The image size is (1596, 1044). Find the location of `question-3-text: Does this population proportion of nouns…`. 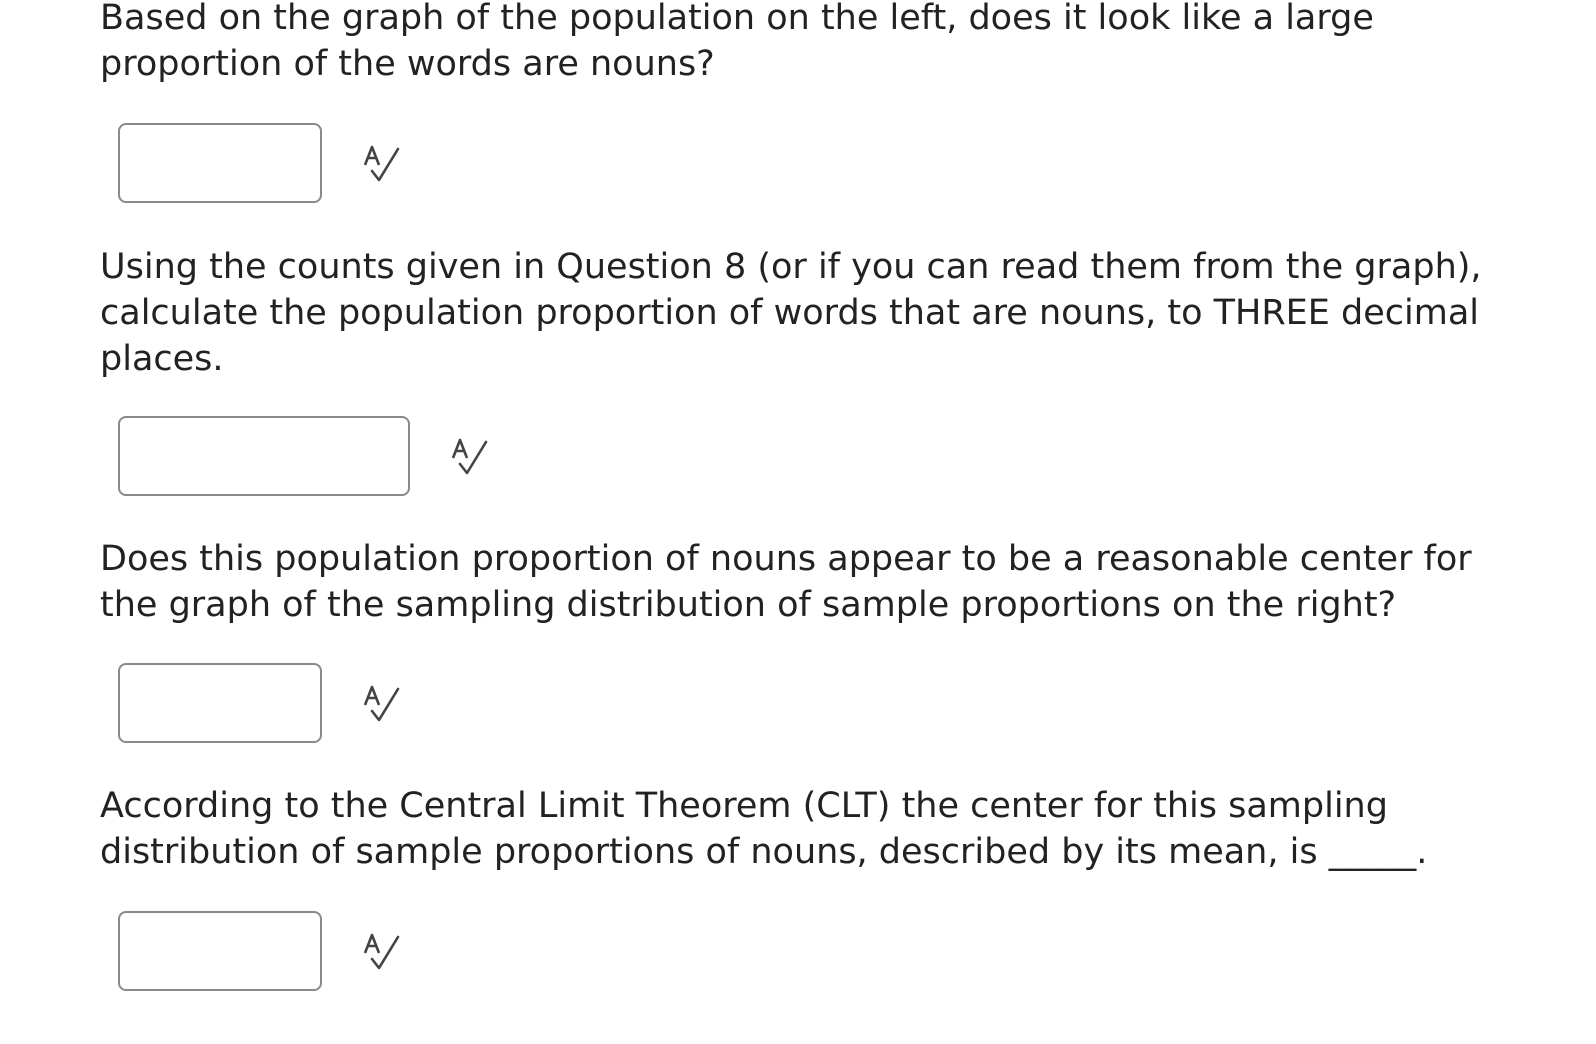

question-3-text: Does this population proportion of nouns… is located at coordinates (786, 582).